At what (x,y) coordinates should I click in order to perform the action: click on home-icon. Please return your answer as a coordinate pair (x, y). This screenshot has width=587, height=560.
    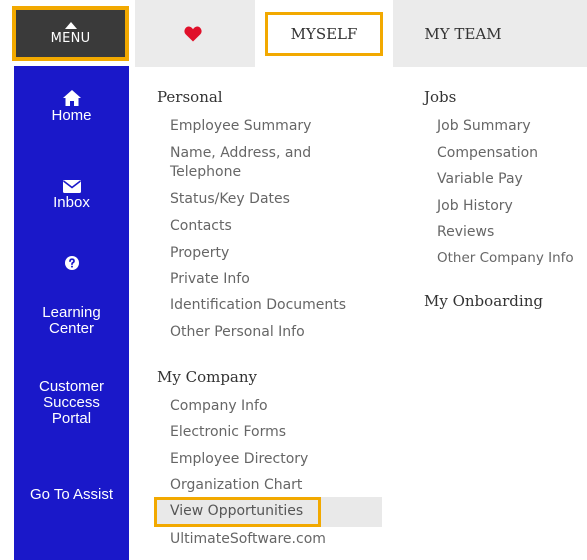
    Looking at the image, I should click on (71, 98).